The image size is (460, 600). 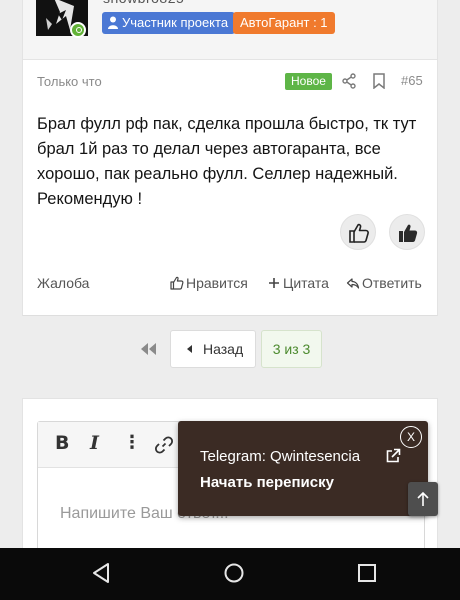 I want to click on quote-link: Цитата, so click(x=298, y=283).